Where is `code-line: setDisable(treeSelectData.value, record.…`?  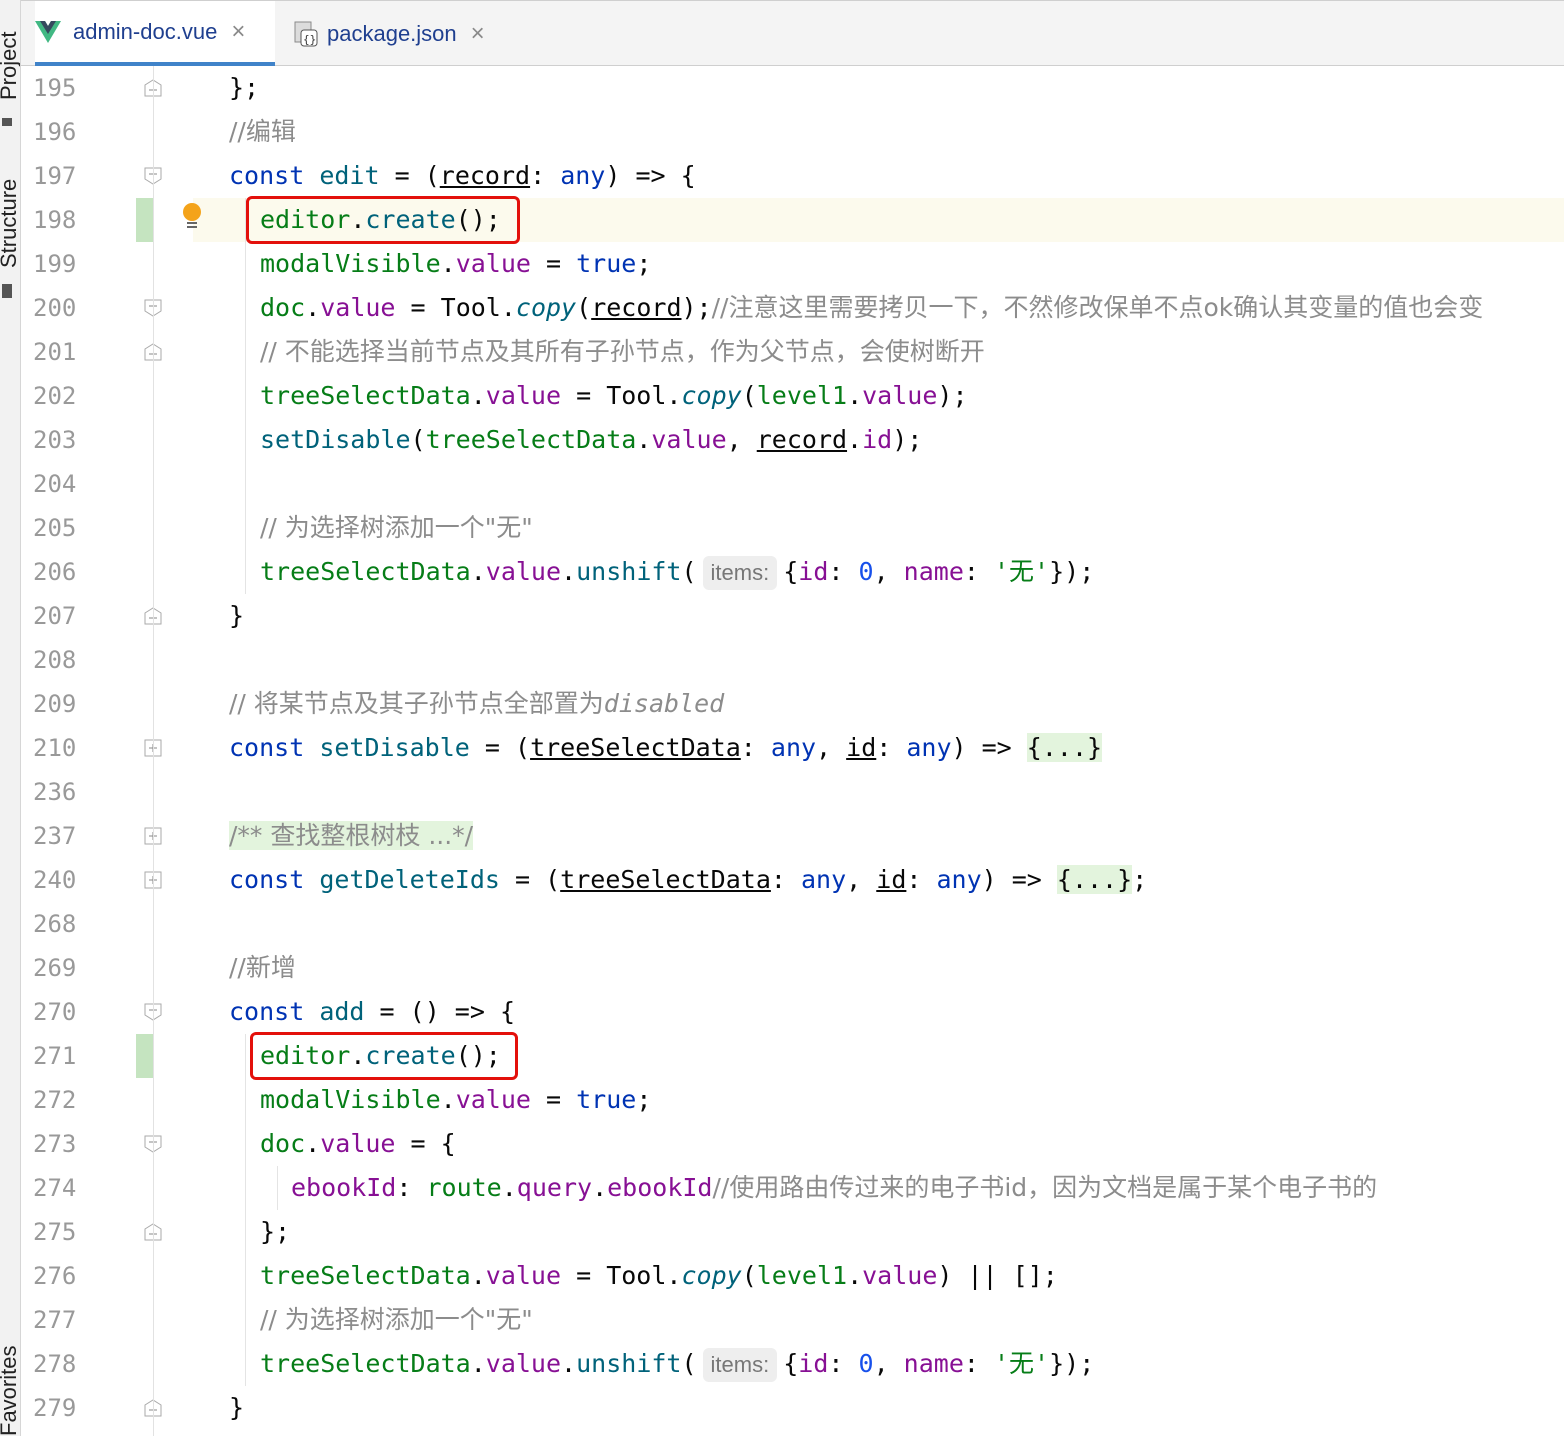 code-line: setDisable(treeSelectData.value, record.… is located at coordinates (591, 439).